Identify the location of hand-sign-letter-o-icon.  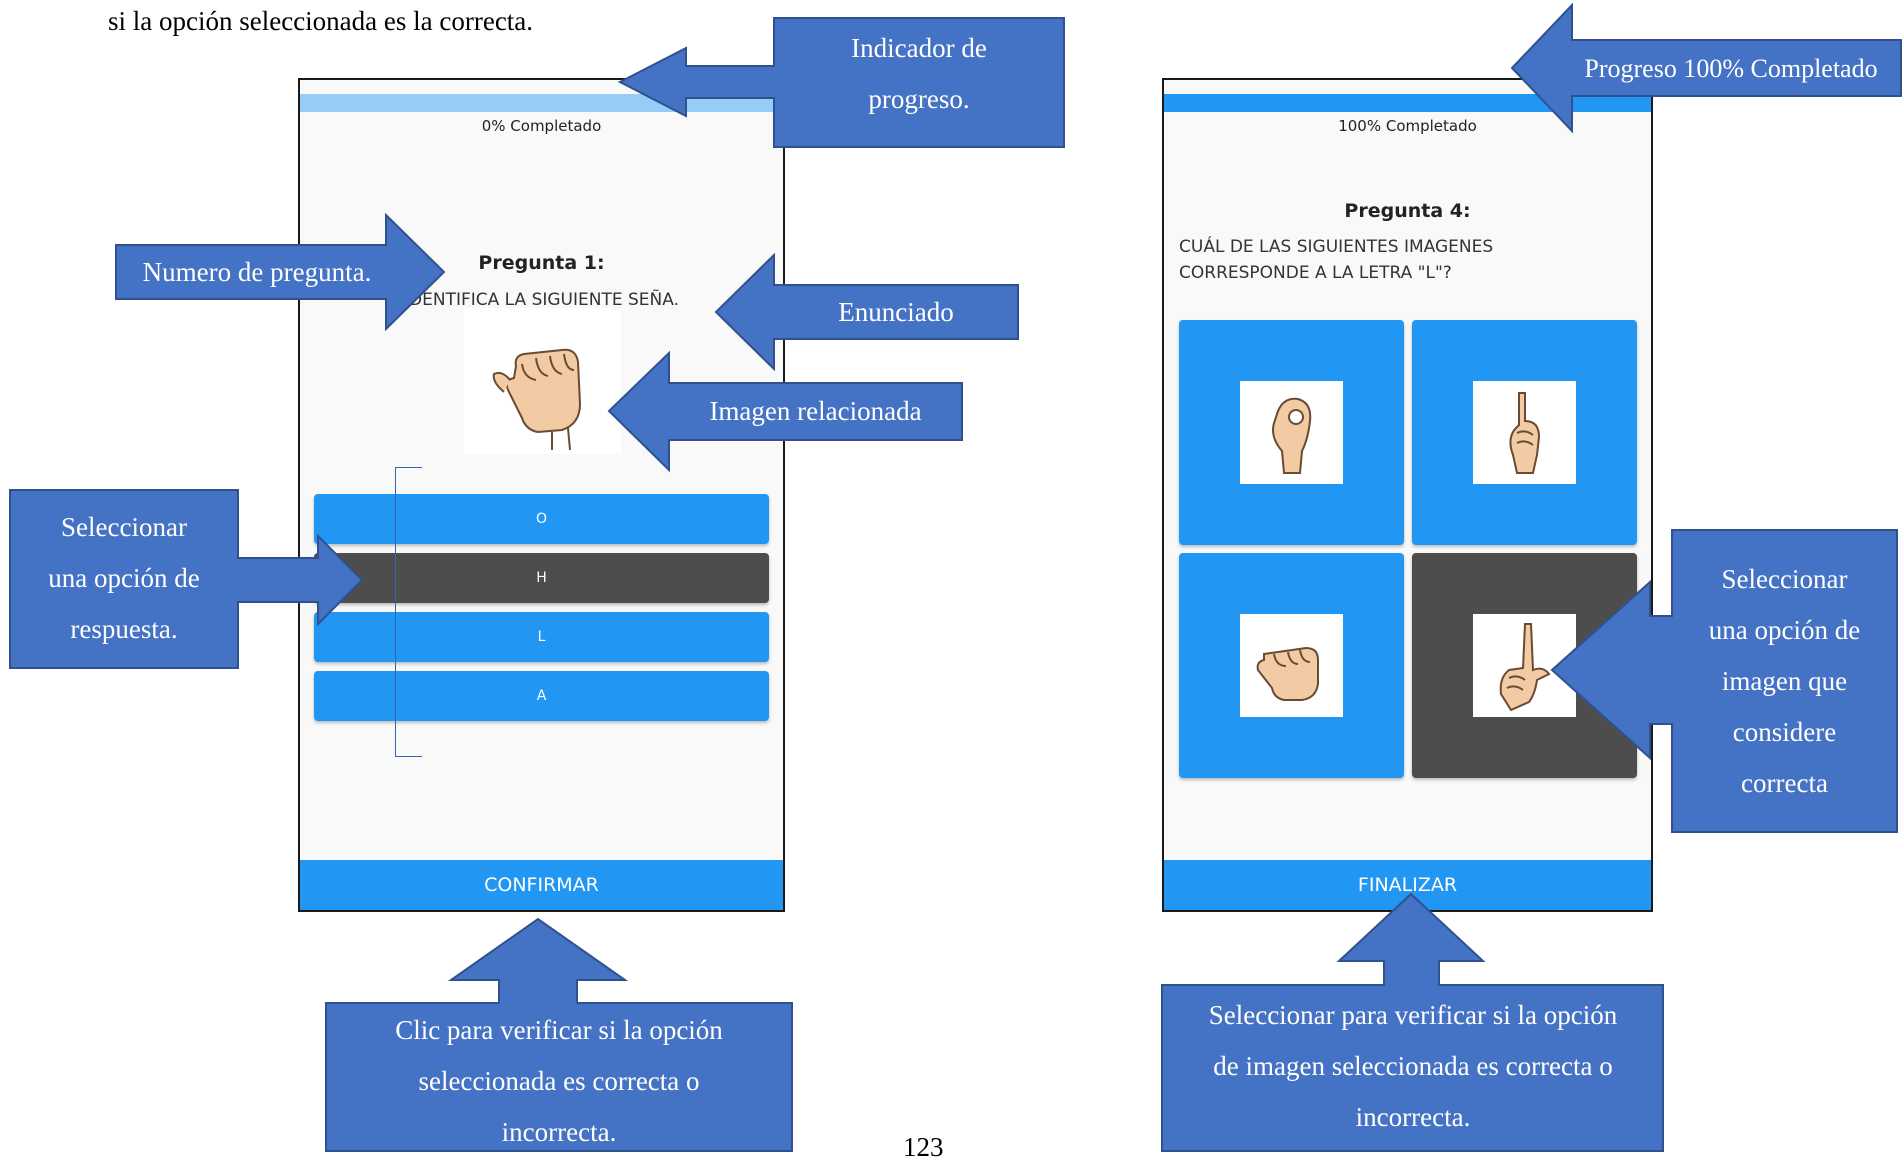
(1291, 432).